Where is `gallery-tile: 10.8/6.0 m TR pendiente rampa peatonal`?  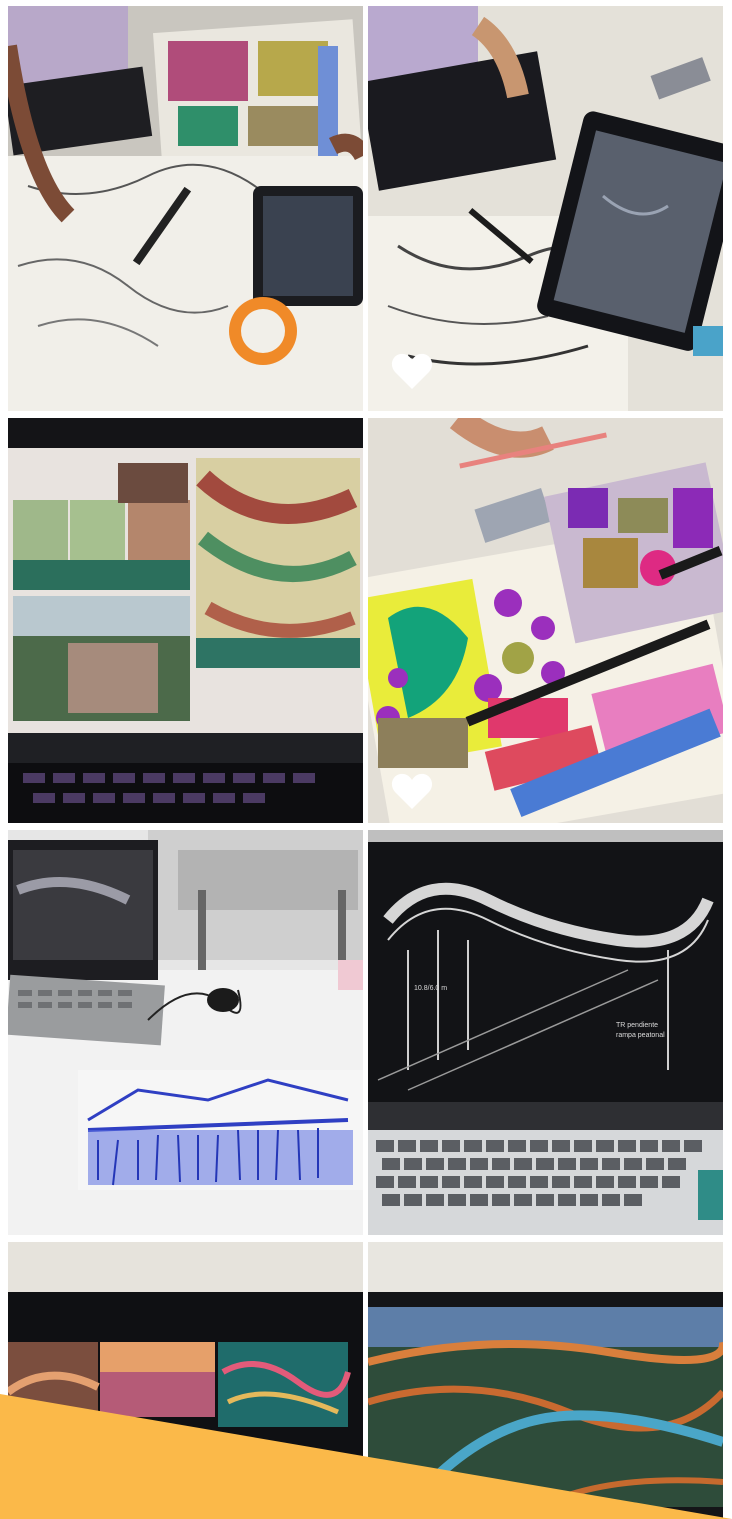 gallery-tile: 10.8/6.0 m TR pendiente rampa peatonal is located at coordinates (545, 1032).